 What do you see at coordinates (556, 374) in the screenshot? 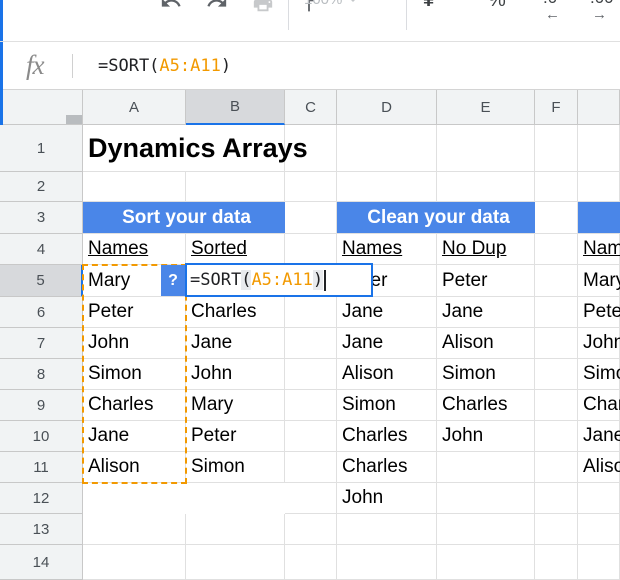
I see `cell-f8` at bounding box center [556, 374].